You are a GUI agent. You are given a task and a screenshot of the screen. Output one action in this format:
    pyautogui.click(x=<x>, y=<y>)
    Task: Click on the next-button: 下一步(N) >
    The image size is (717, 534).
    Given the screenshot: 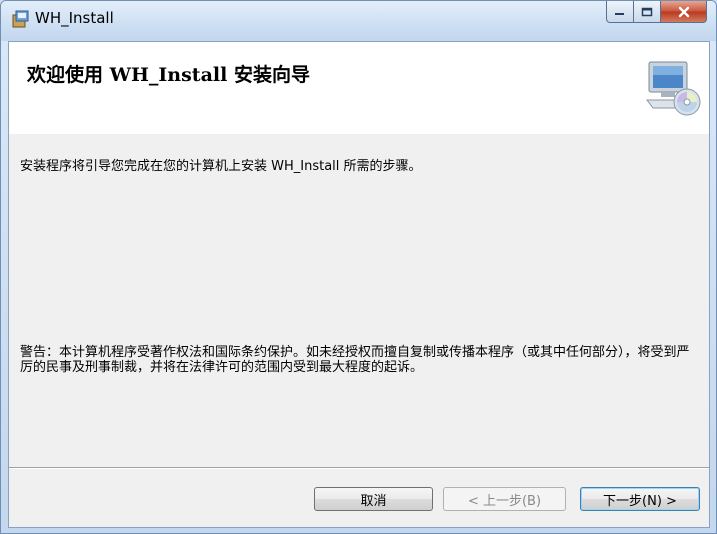 What is the action you would take?
    pyautogui.click(x=640, y=499)
    